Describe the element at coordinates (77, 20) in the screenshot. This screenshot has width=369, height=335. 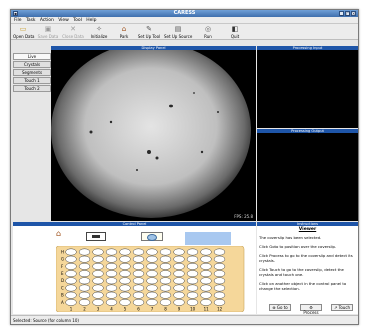
I see `menu-tool: Tool` at that location.